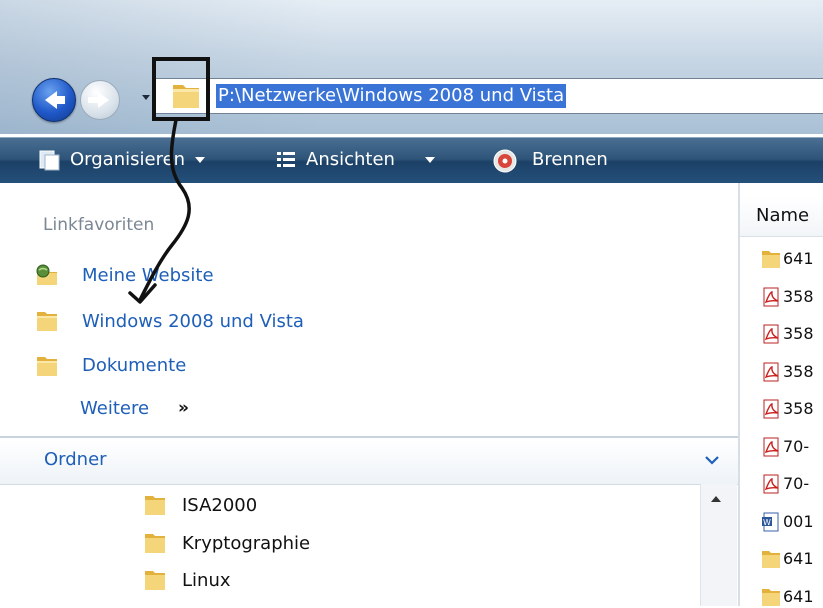 The width and height of the screenshot is (823, 608). What do you see at coordinates (46, 274) in the screenshot?
I see `website-icon` at bounding box center [46, 274].